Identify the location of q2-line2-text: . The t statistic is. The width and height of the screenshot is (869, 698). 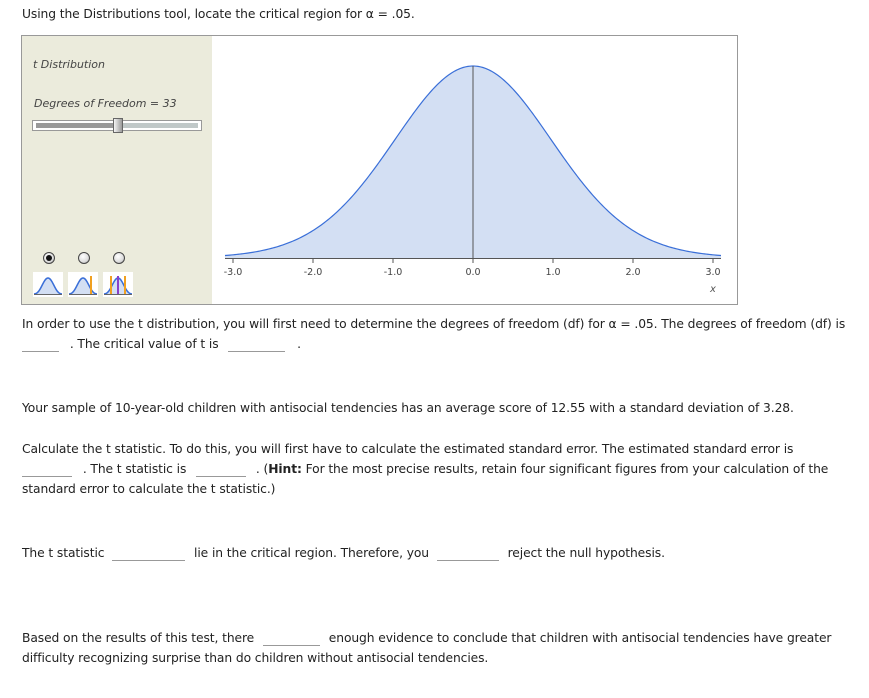
(134, 469).